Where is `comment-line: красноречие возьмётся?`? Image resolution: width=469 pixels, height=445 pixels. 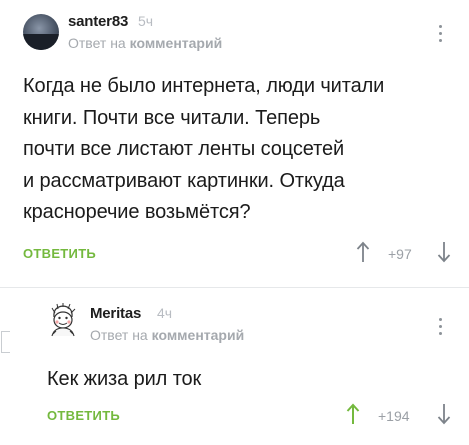 comment-line: красноречие возьмётся? is located at coordinates (137, 212).